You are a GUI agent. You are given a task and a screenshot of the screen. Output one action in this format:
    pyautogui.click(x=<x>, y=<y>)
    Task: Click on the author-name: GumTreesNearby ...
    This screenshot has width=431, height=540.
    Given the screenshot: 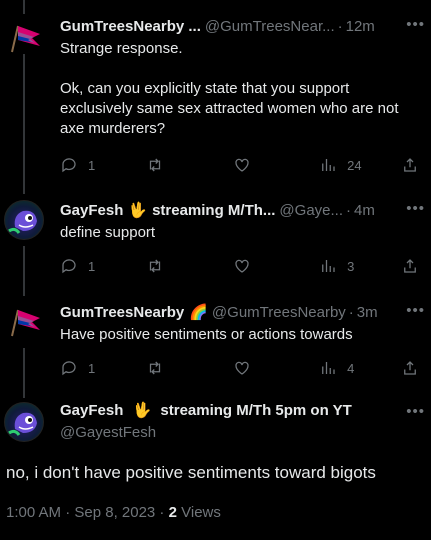 What is the action you would take?
    pyautogui.click(x=130, y=26)
    